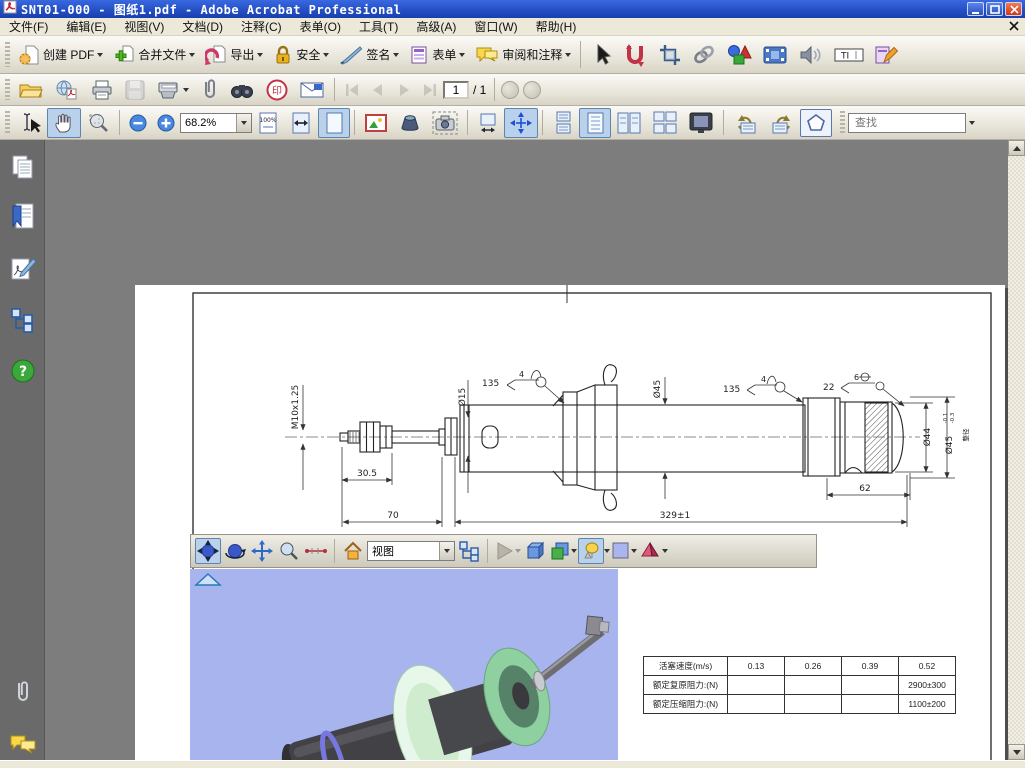 This screenshot has height=768, width=1025. I want to click on maximize-button, so click(994, 9).